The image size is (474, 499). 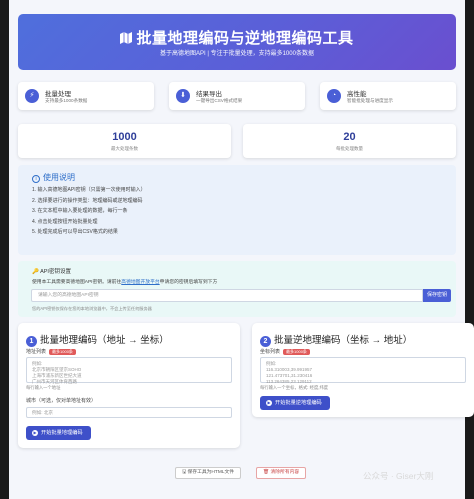 I want to click on stat-value: 1000, so click(x=124, y=137).